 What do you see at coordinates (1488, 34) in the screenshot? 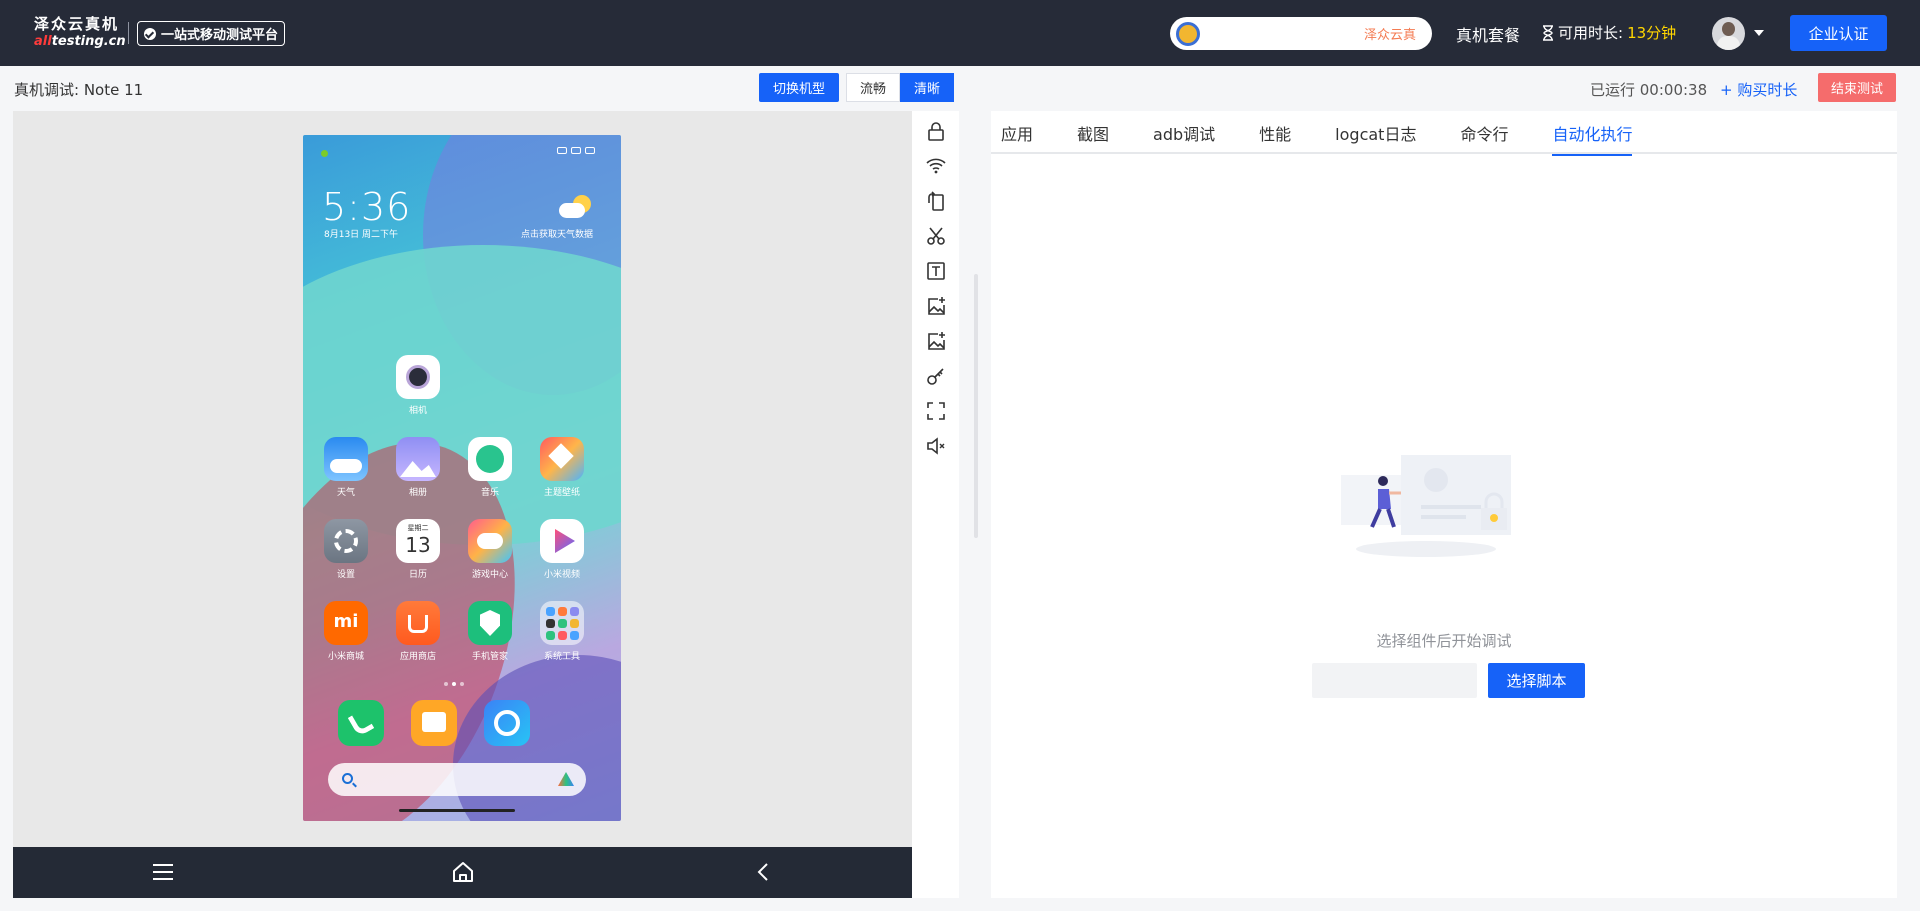
I see `nav-device-package: 真机套餐` at bounding box center [1488, 34].